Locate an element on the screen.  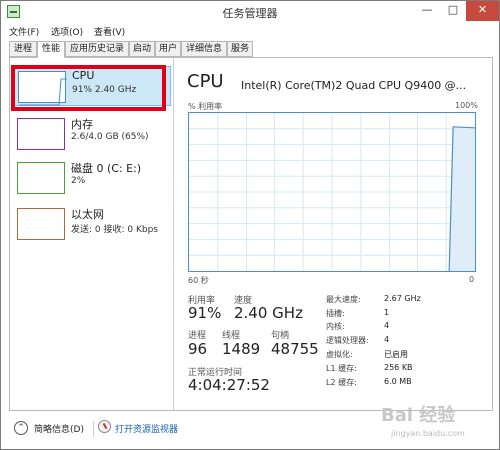
maximize-button: □ is located at coordinates (453, 11).